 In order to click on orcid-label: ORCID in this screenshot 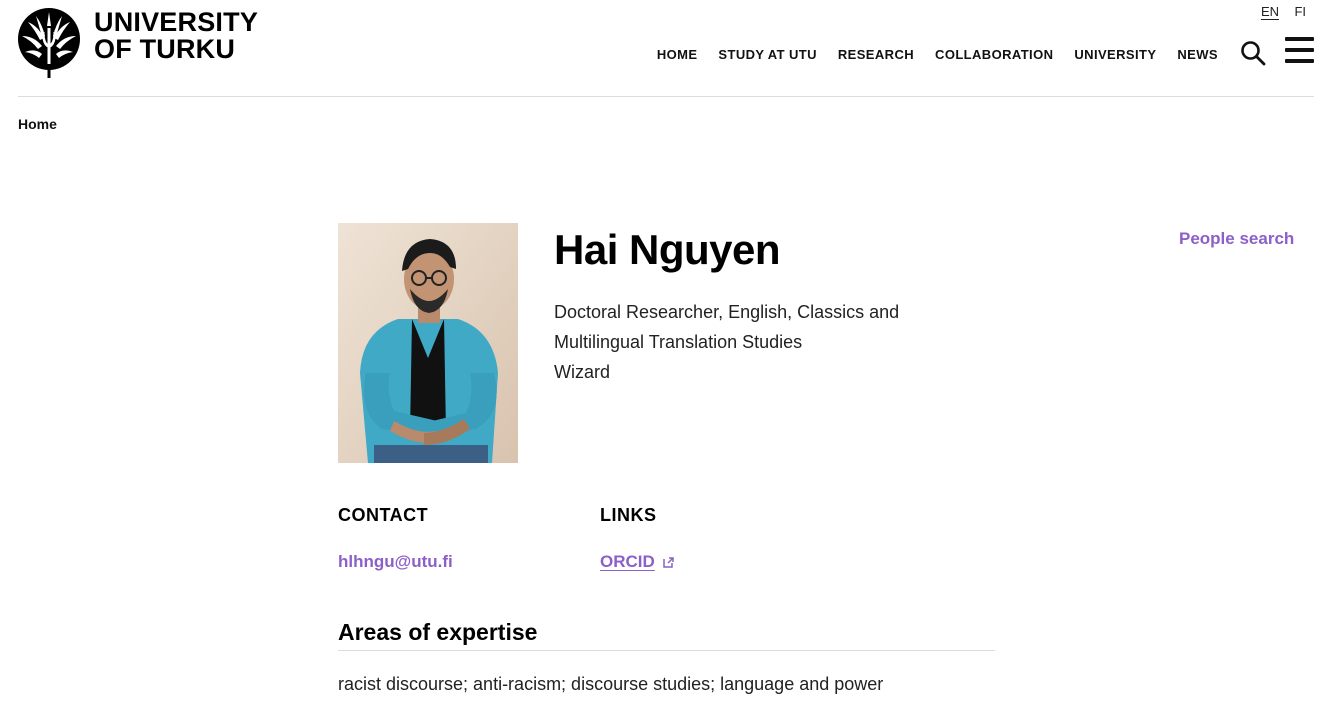, I will do `click(627, 561)`.